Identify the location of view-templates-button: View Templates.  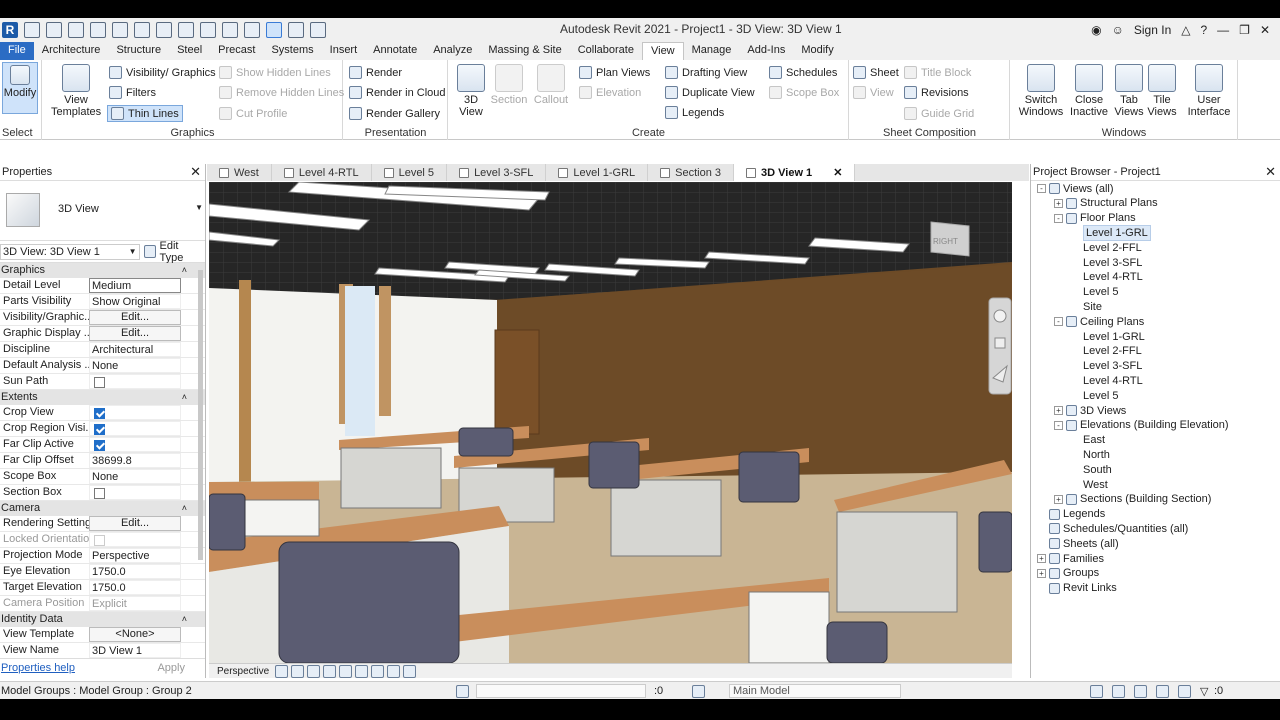
(76, 91).